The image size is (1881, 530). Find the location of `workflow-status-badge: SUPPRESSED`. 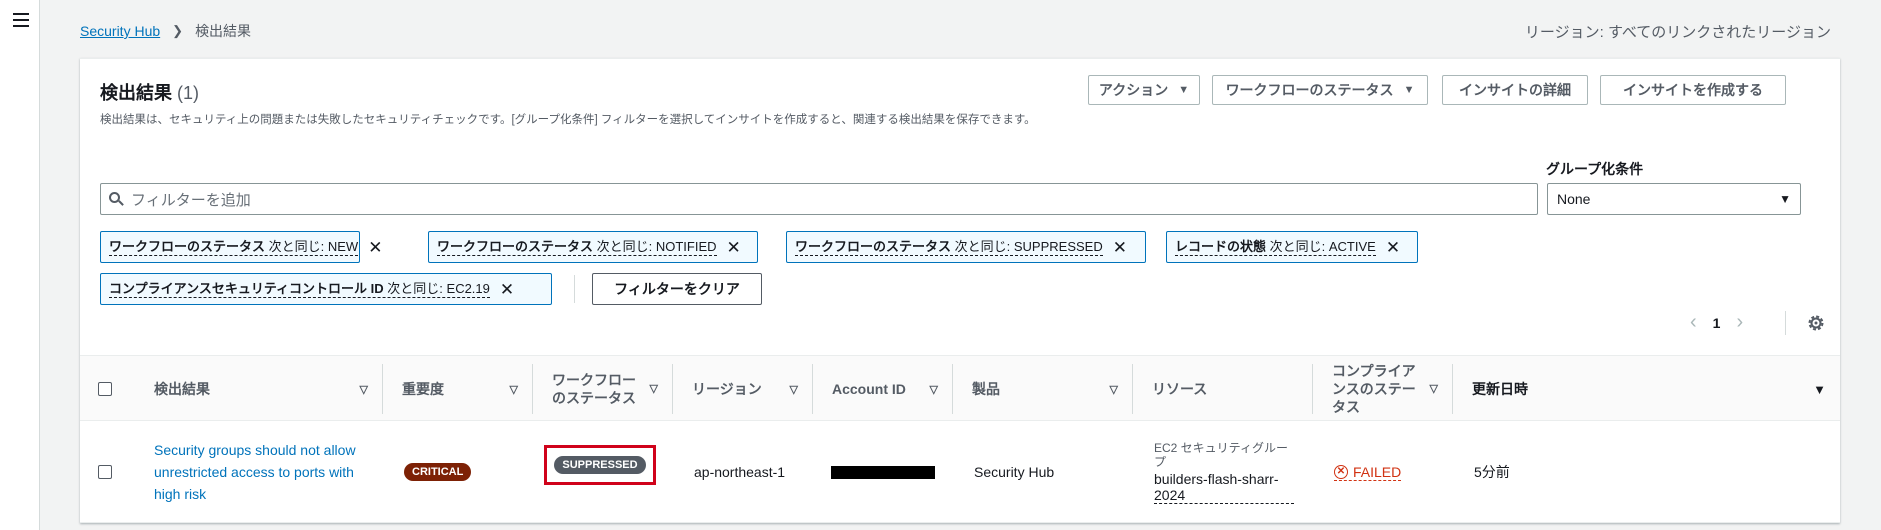

workflow-status-badge: SUPPRESSED is located at coordinates (600, 465).